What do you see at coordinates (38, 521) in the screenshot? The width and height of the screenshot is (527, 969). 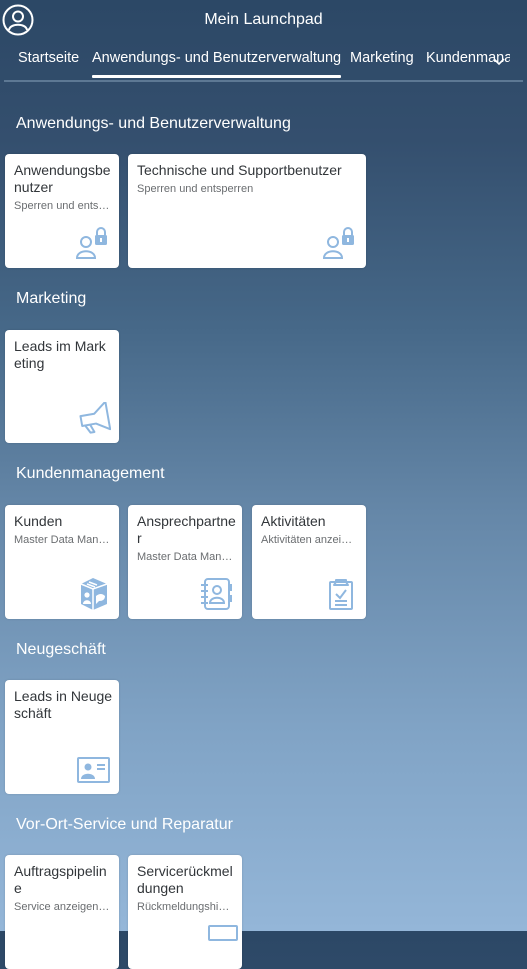 I see `tile-title: Kunden` at bounding box center [38, 521].